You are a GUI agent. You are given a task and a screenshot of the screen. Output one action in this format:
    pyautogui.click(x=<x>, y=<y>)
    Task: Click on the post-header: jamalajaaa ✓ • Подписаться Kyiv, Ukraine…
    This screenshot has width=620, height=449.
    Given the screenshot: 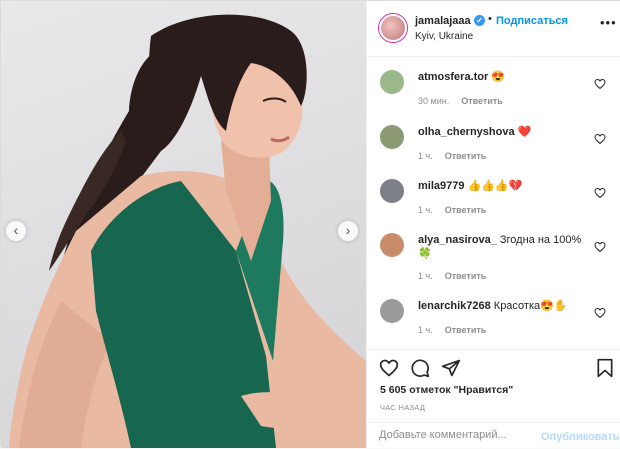 What is the action you would take?
    pyautogui.click(x=493, y=29)
    